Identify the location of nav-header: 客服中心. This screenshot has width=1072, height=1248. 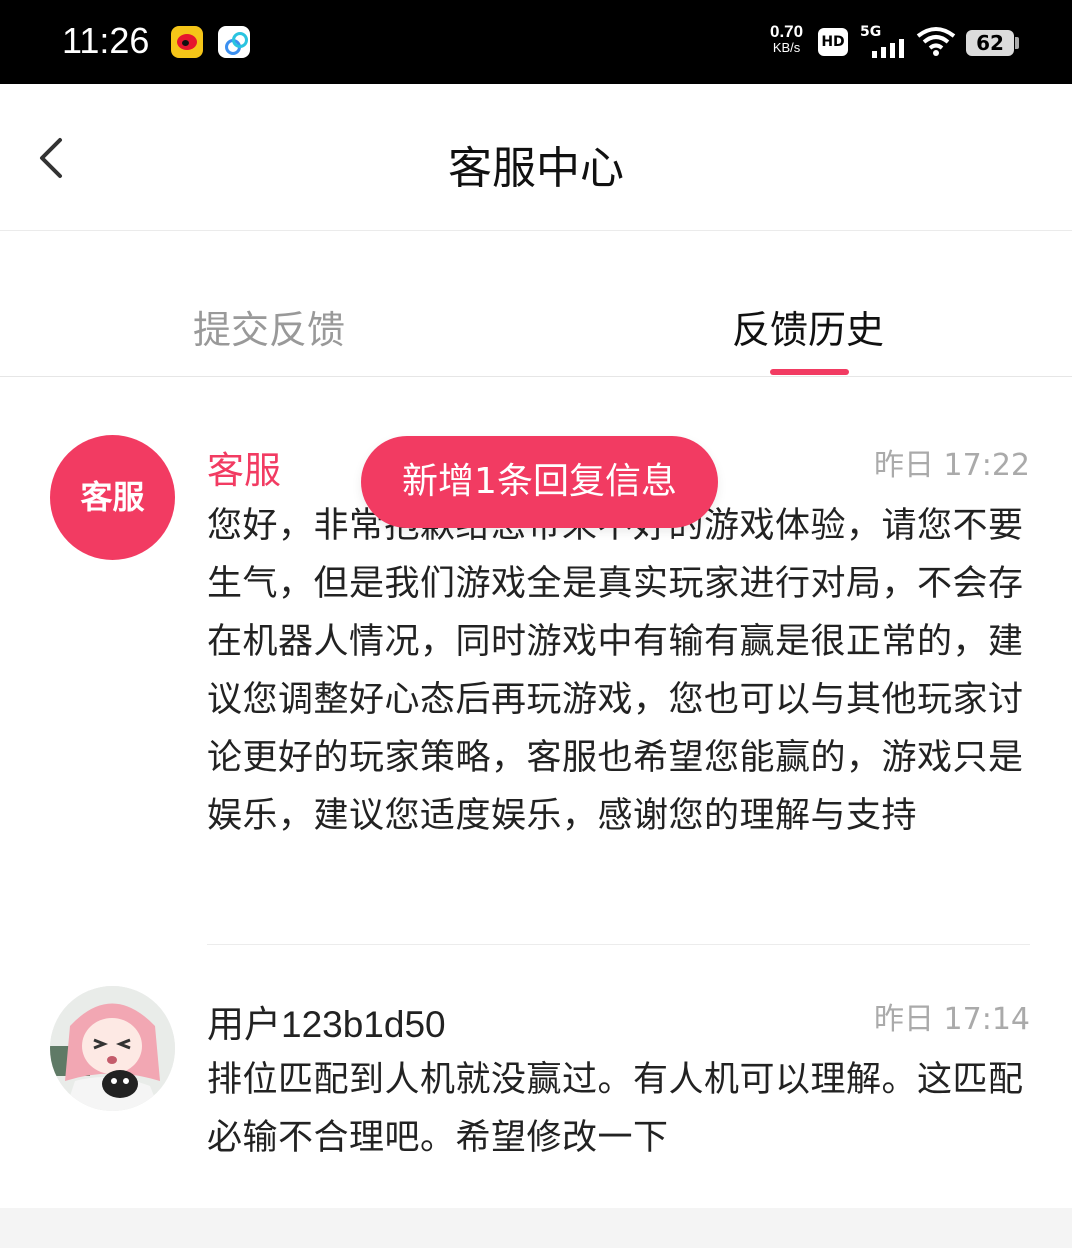
(536, 157).